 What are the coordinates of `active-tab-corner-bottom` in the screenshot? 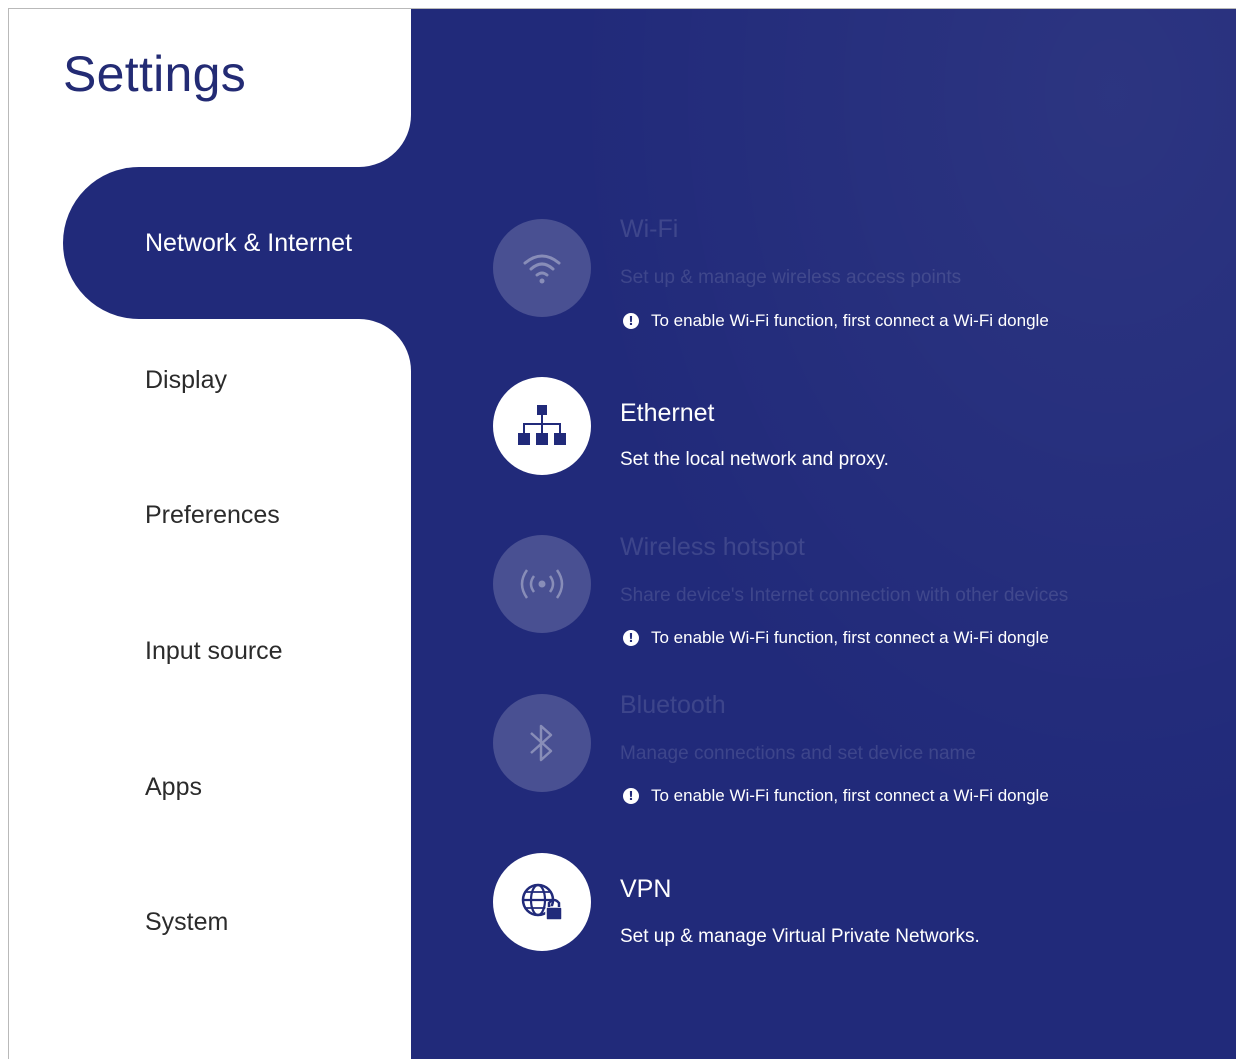 It's located at (385, 345).